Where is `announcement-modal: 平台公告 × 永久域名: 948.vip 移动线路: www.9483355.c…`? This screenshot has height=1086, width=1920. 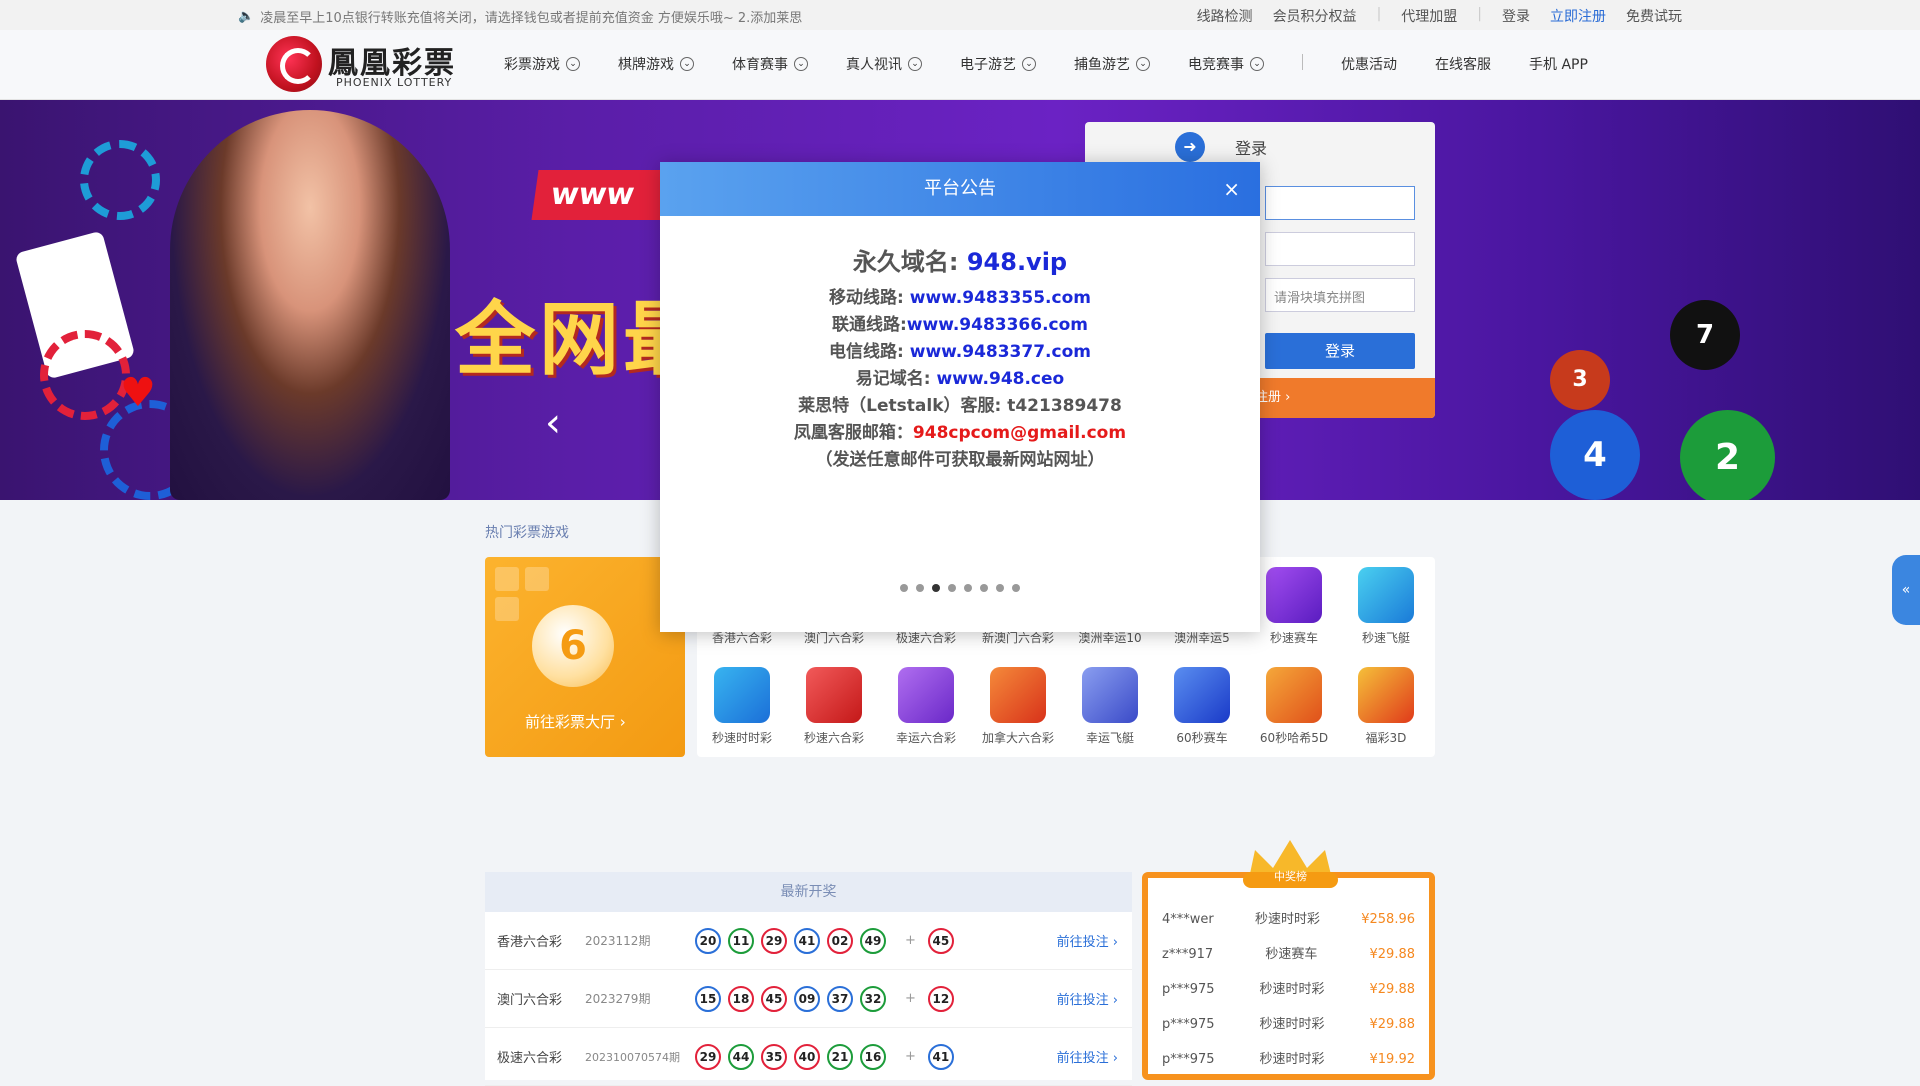 announcement-modal: 平台公告 × 永久域名: 948.vip 移动线路: www.9483355.c… is located at coordinates (960, 397).